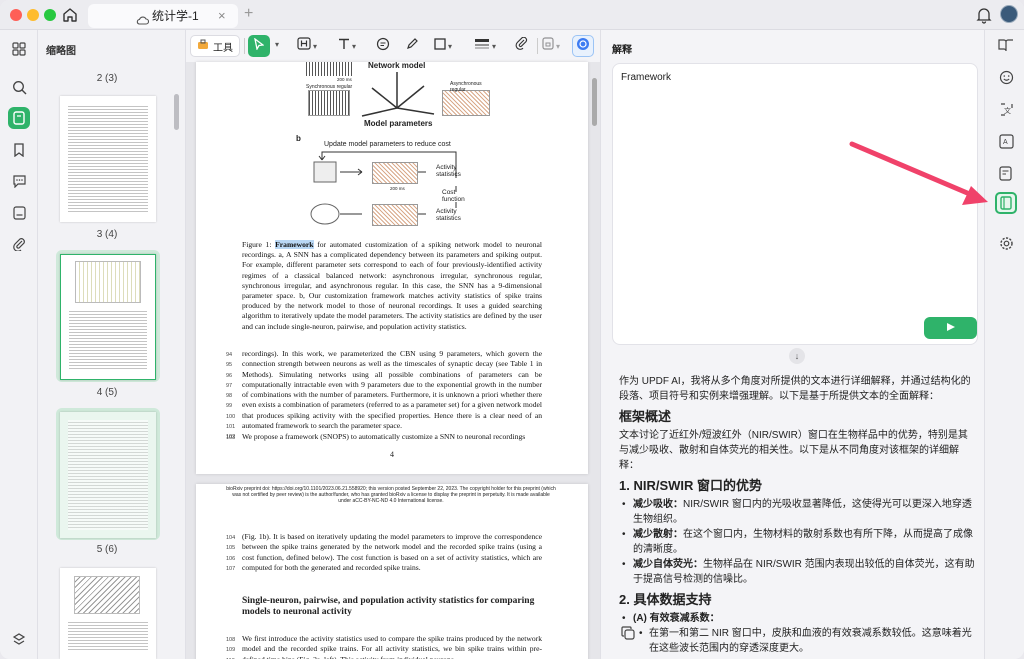 Image resolution: width=1024 pixels, height=659 pixels. I want to click on comment-tool-button, so click(383, 46).